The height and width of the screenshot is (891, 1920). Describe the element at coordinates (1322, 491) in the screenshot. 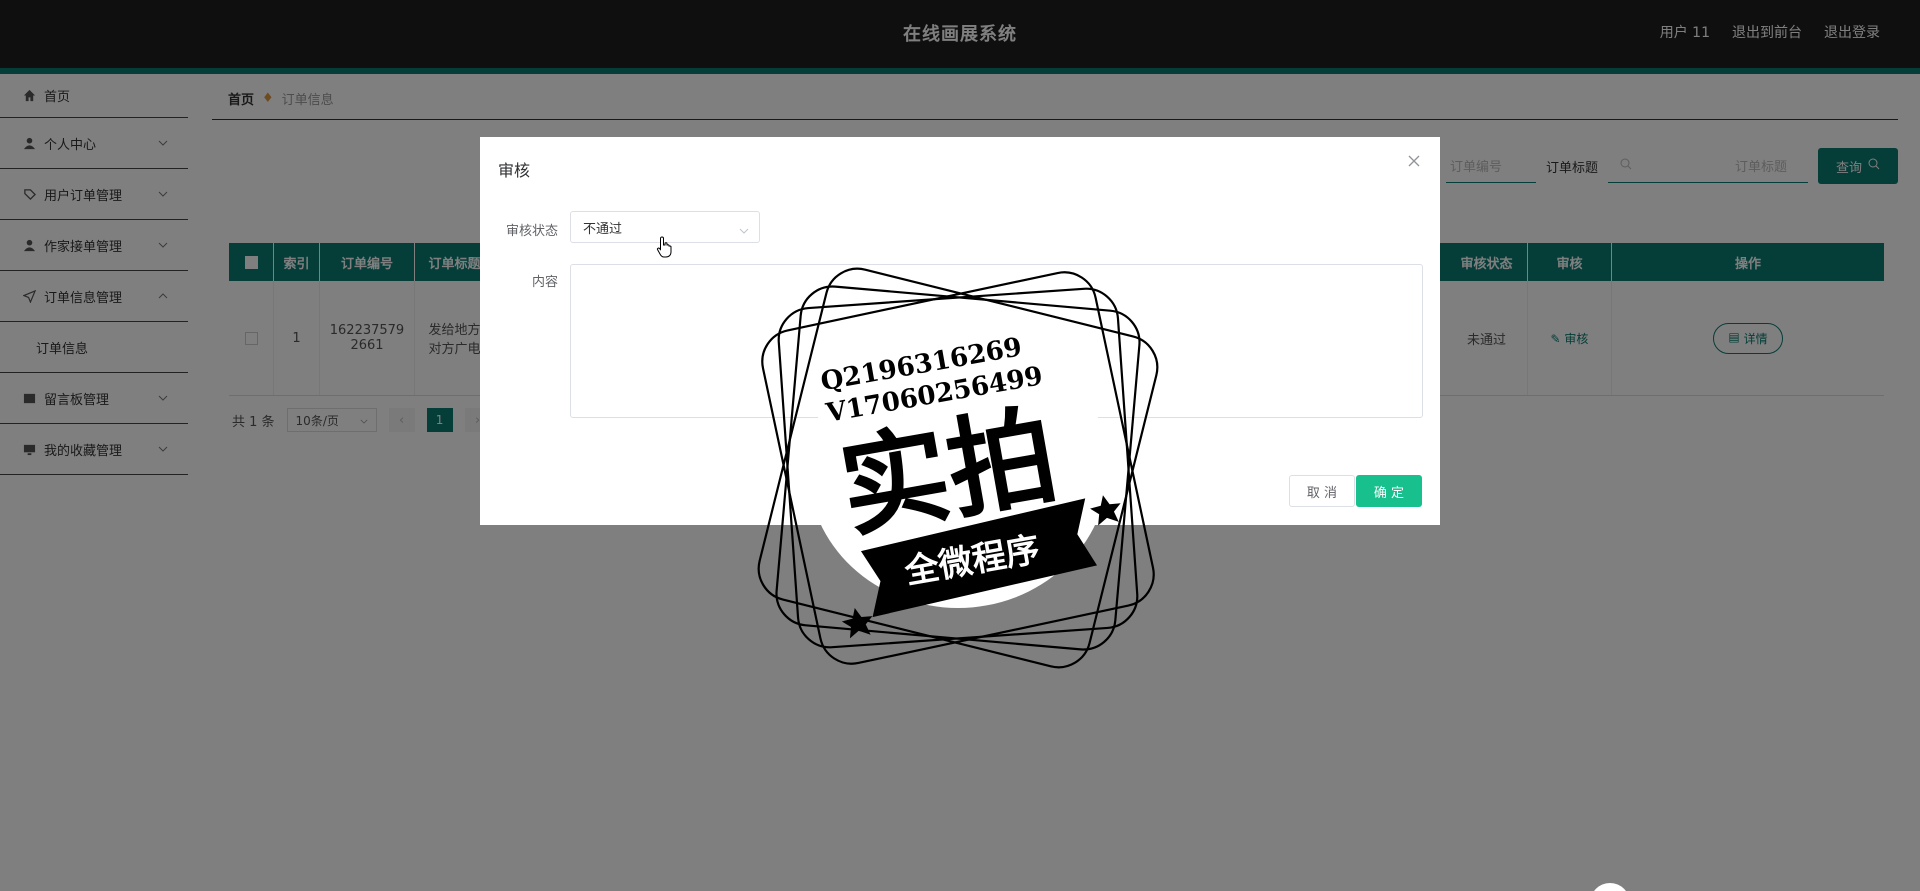

I see `cancel-button: 取 消` at that location.